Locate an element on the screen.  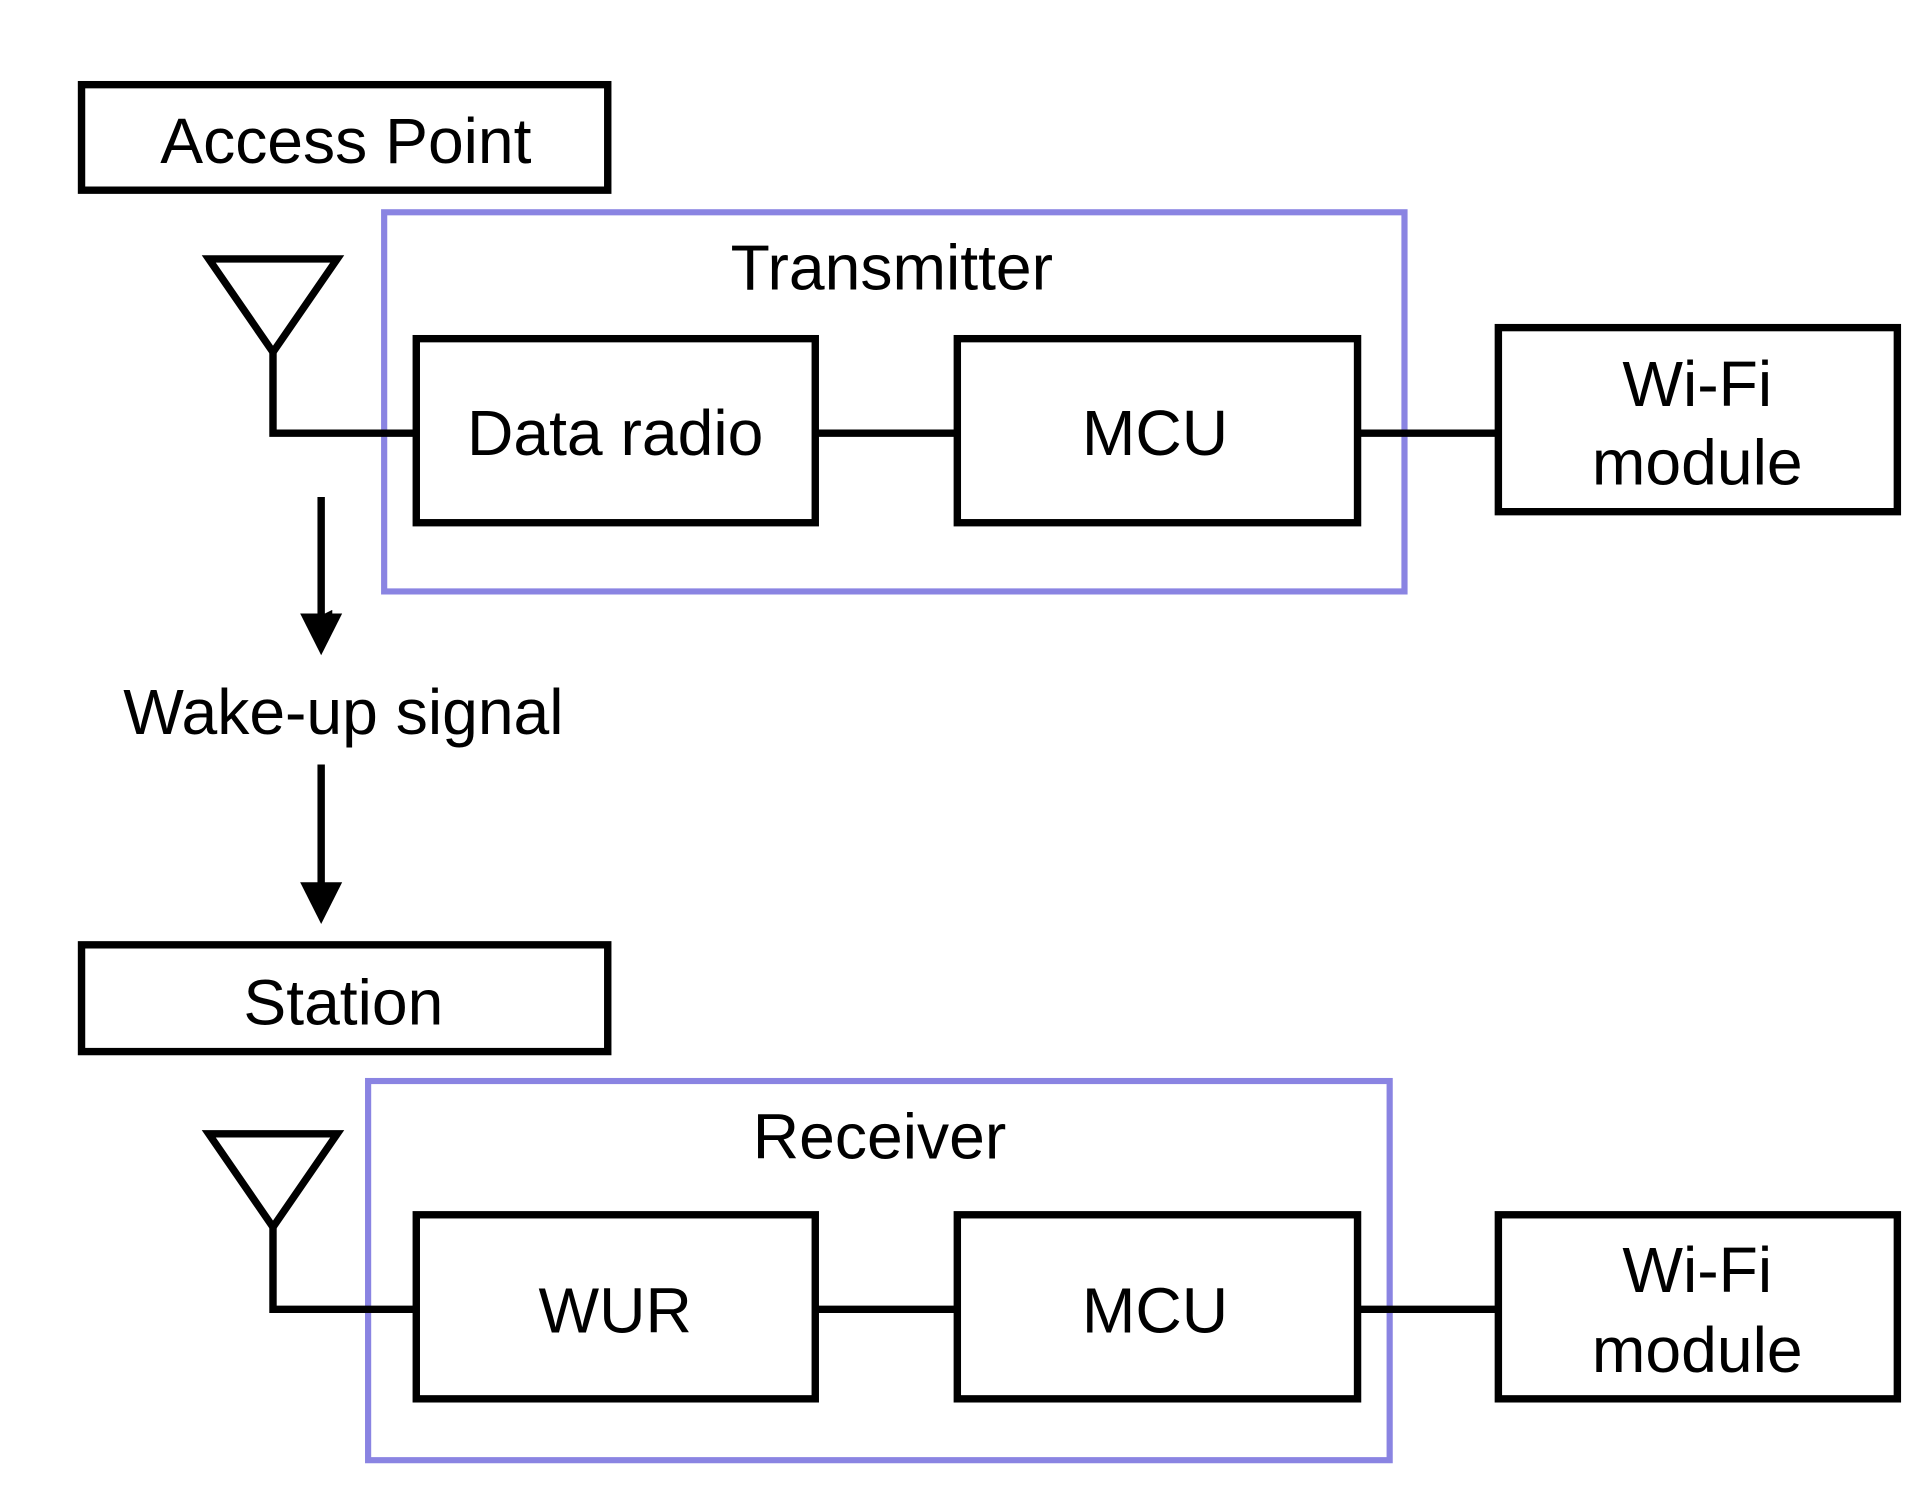
access-point-label: Access Point is located at coordinates (345, 141).